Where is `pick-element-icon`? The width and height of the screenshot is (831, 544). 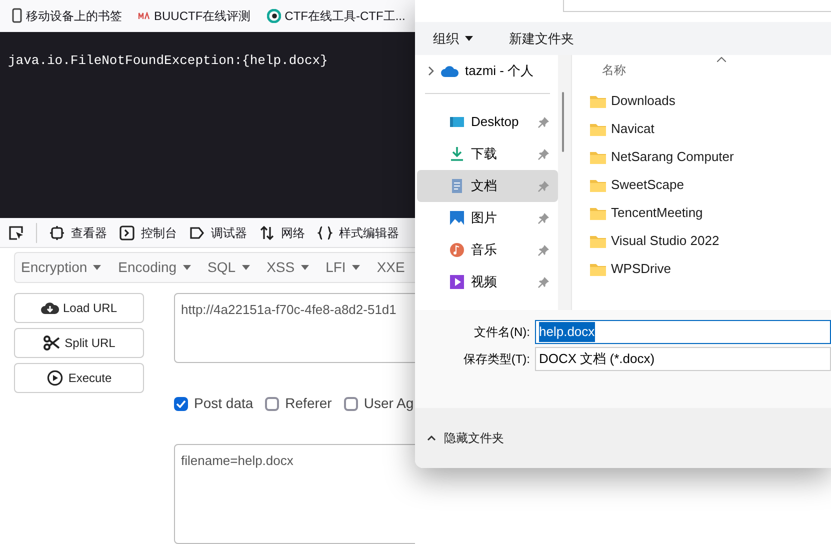 pick-element-icon is located at coordinates (16, 232).